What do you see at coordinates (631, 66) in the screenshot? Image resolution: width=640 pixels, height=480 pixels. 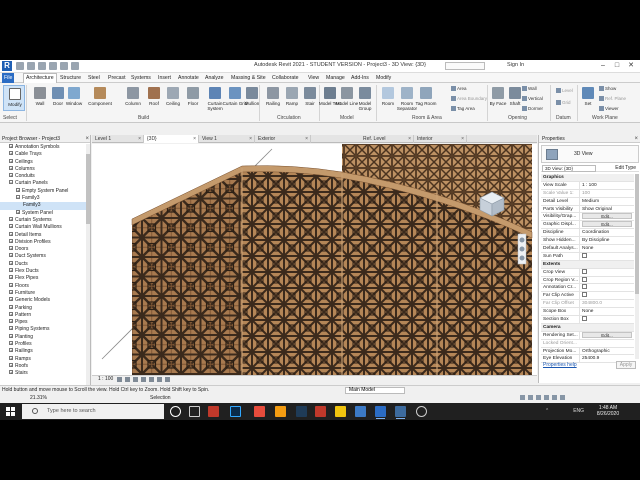 I see `close-icon: ✕` at bounding box center [631, 66].